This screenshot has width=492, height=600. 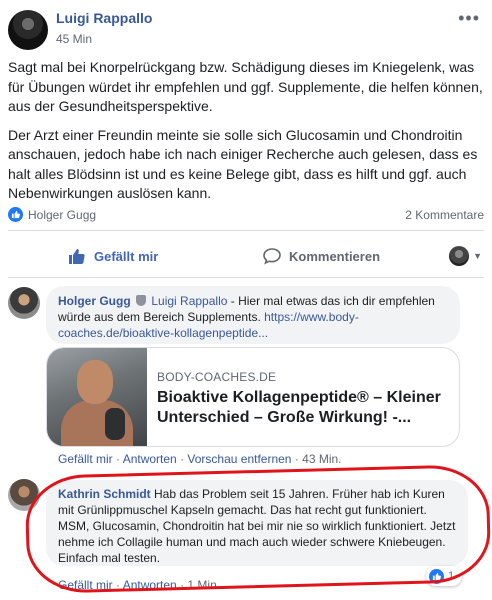 What do you see at coordinates (451, 576) in the screenshot?
I see `reaction-count: 1` at bounding box center [451, 576].